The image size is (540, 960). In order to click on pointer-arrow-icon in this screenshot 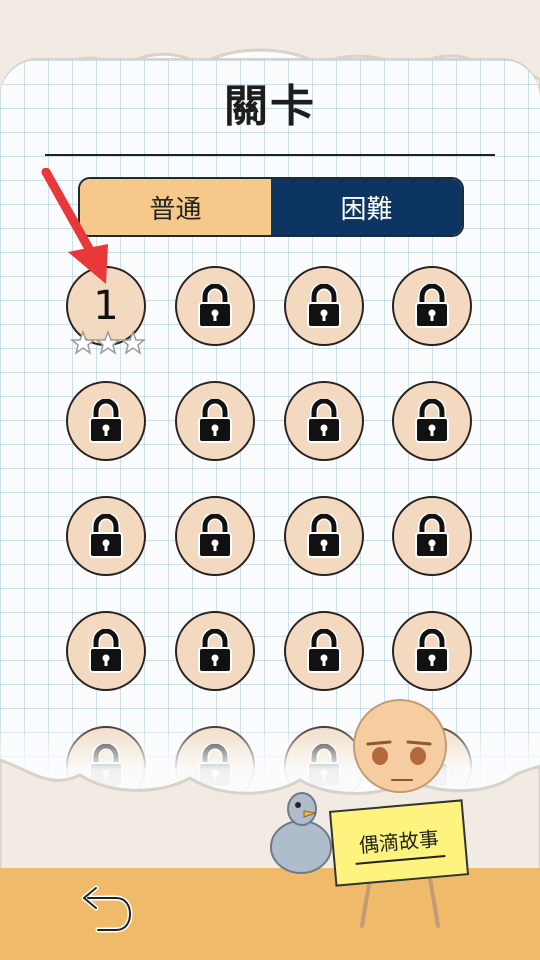, I will do `click(74, 226)`.